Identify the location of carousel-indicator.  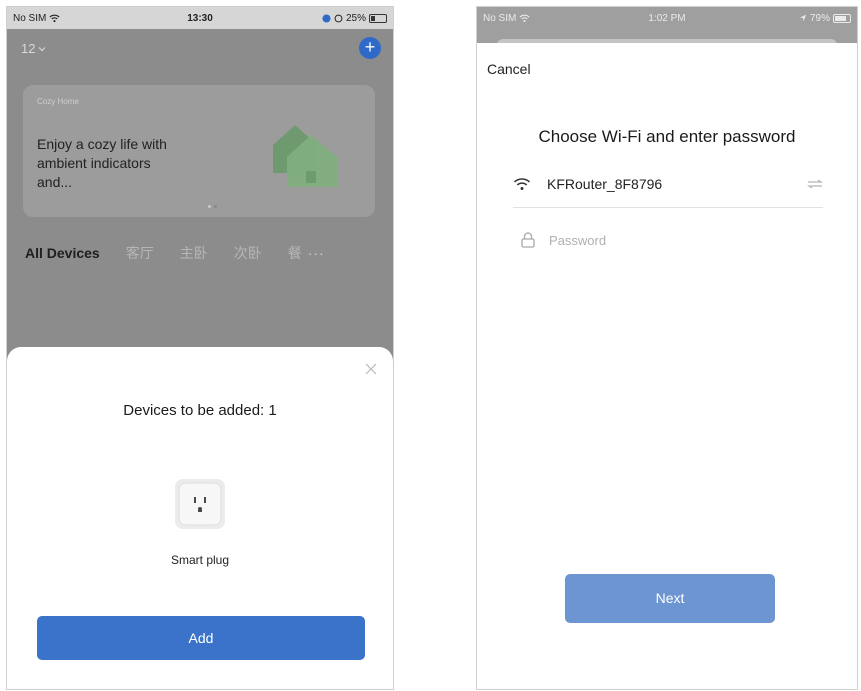
(212, 206).